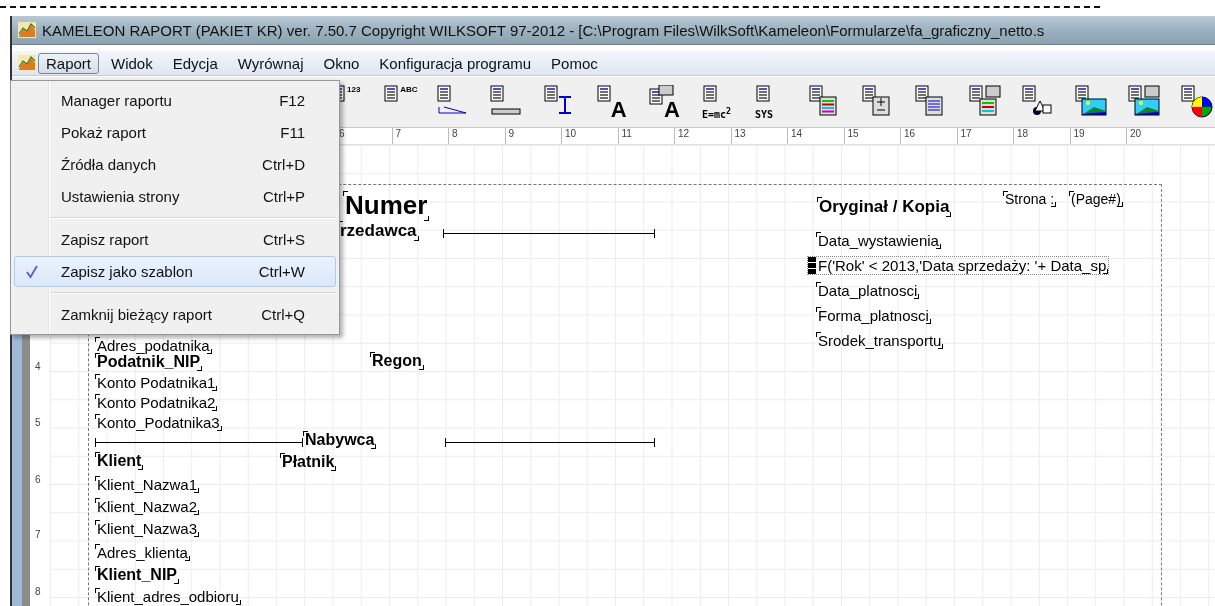 This screenshot has height=606, width=1215. What do you see at coordinates (871, 136) in the screenshot?
I see `ruler-number: 15` at bounding box center [871, 136].